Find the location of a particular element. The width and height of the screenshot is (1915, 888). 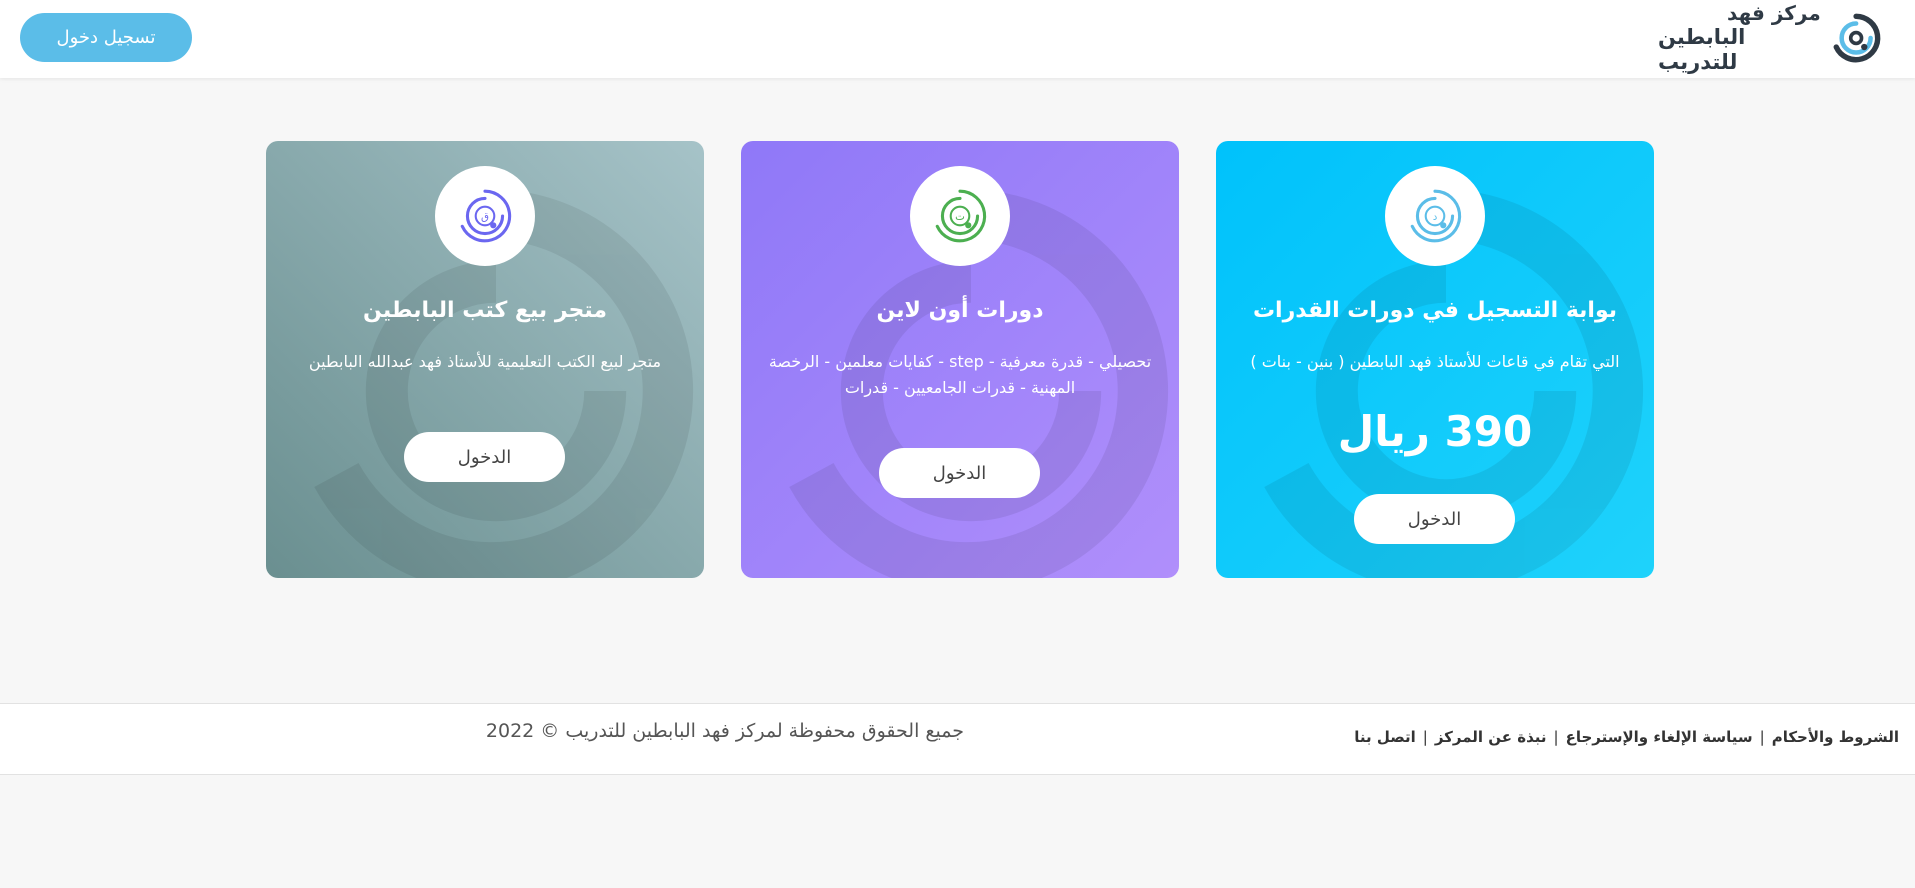

svg-text: ت is located at coordinates (960, 217).